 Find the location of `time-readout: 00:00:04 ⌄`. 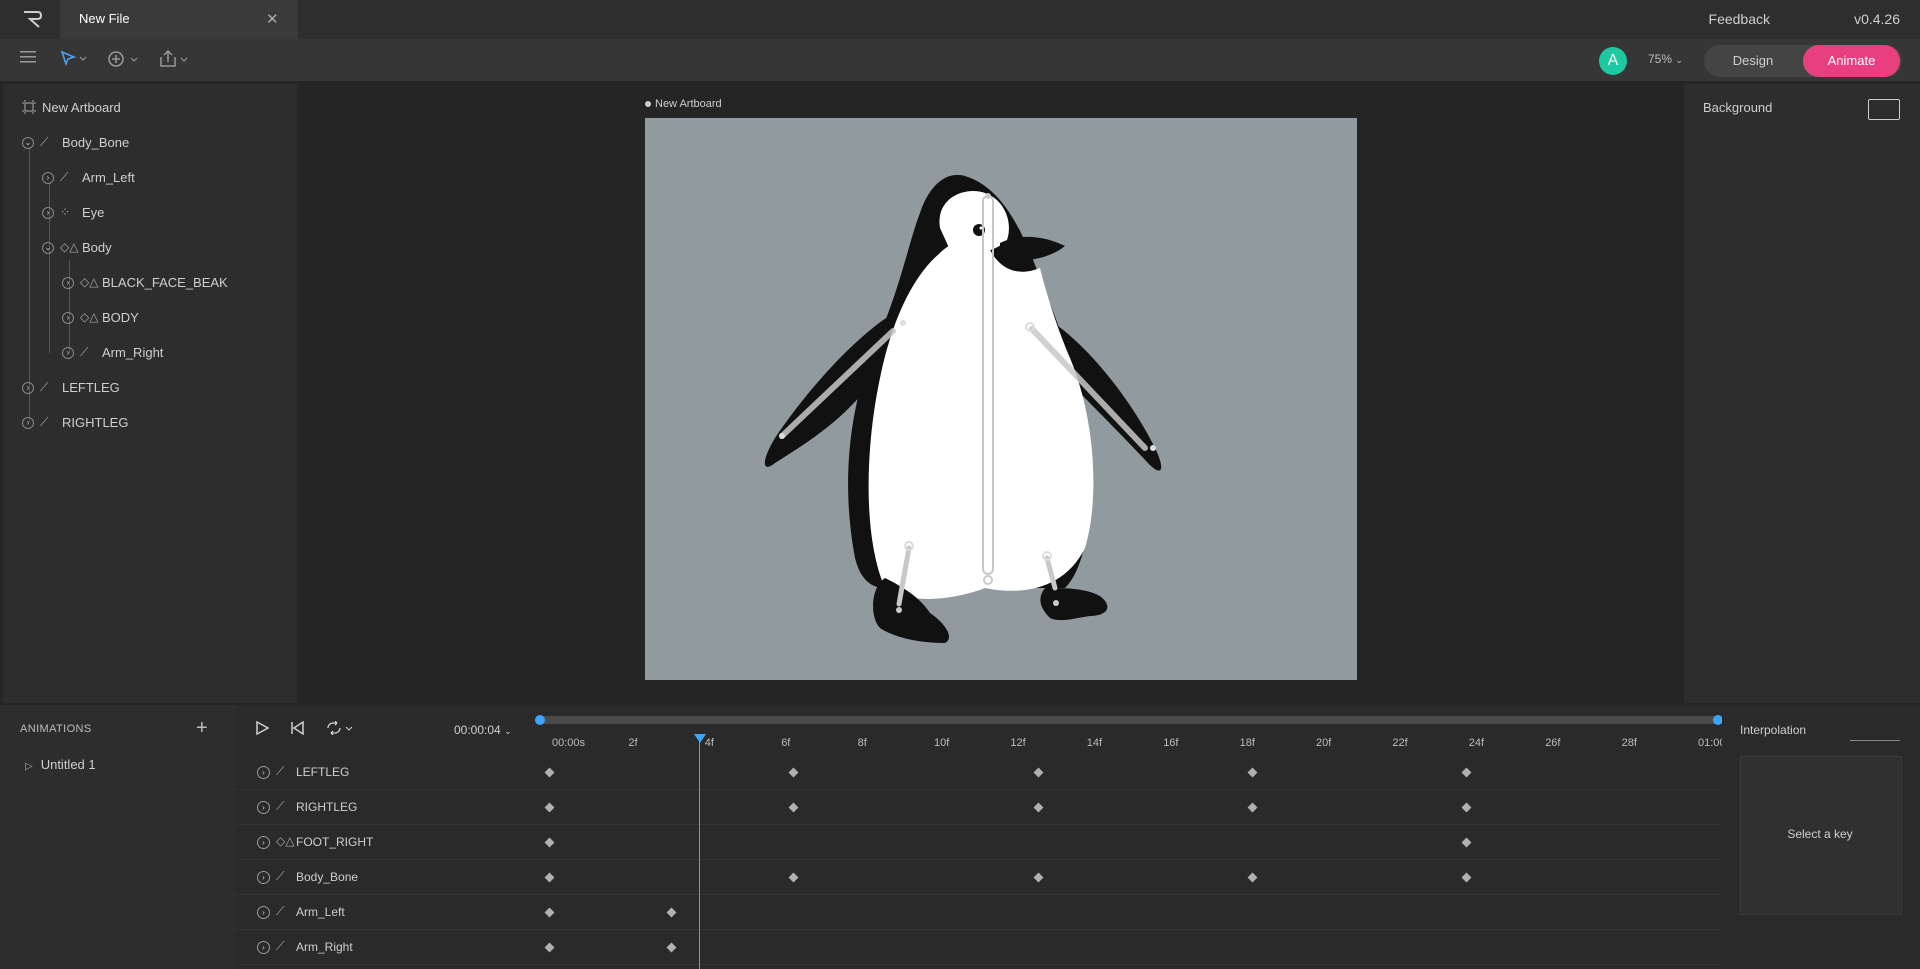

time-readout: 00:00:04 ⌄ is located at coordinates (483, 730).